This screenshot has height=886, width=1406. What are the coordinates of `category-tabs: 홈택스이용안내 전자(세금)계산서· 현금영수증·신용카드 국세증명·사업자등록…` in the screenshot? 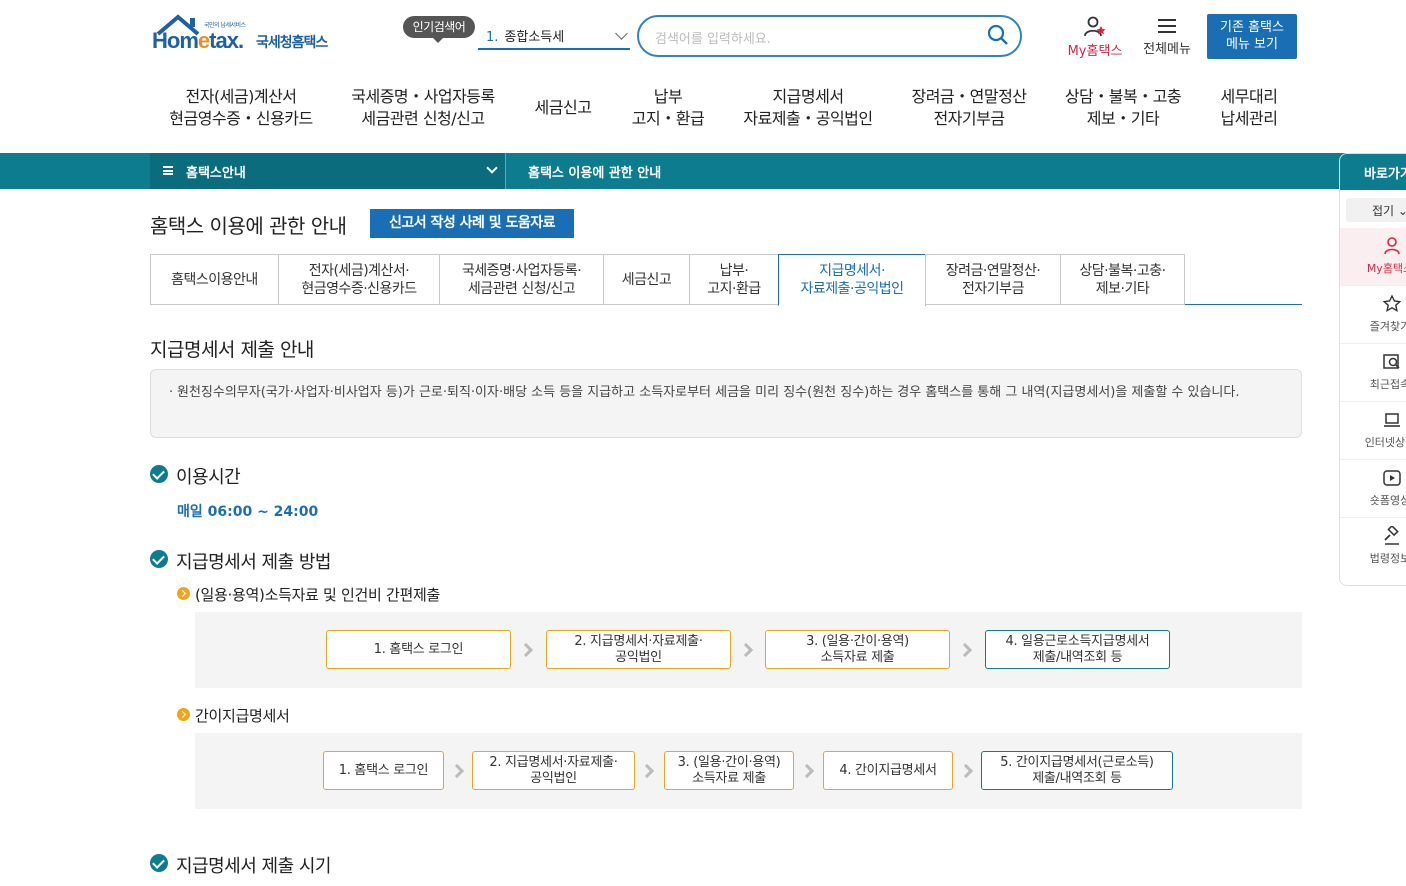 It's located at (726, 280).